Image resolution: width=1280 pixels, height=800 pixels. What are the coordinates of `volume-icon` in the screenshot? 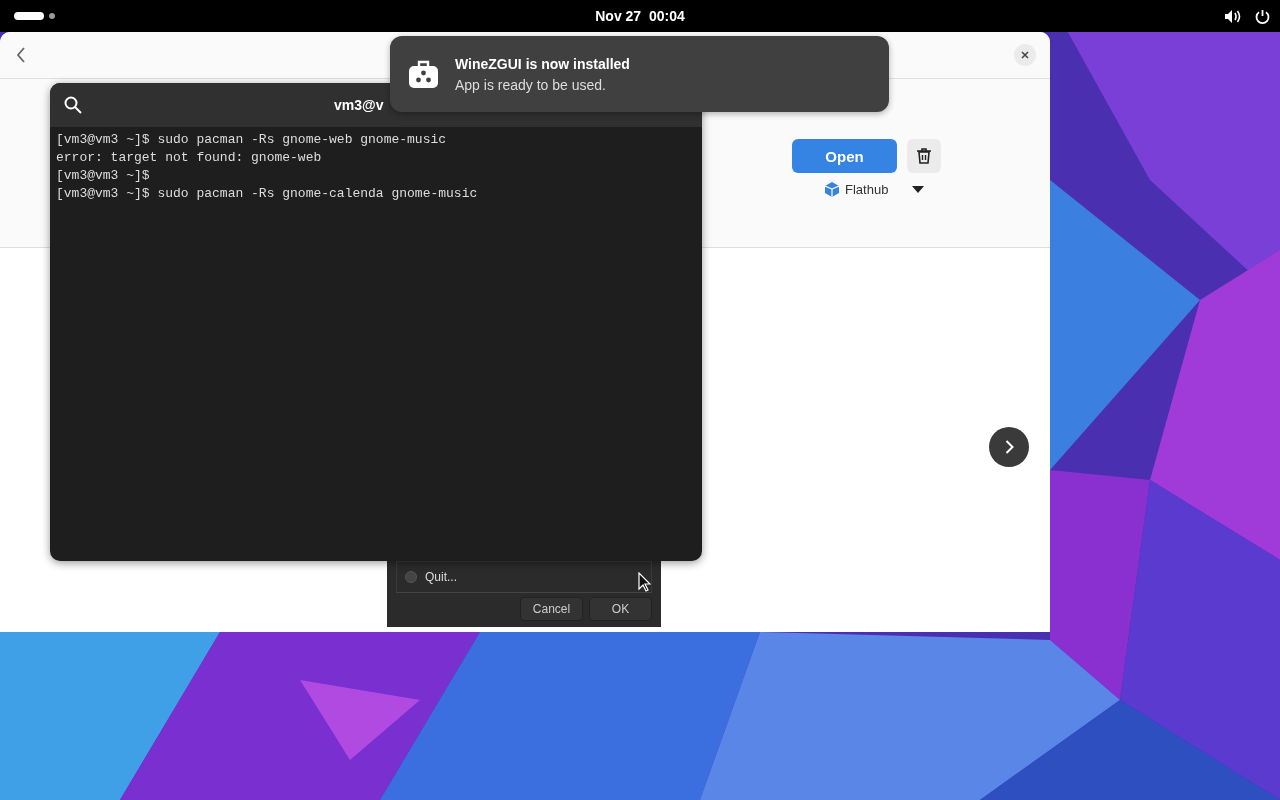 It's located at (1232, 16).